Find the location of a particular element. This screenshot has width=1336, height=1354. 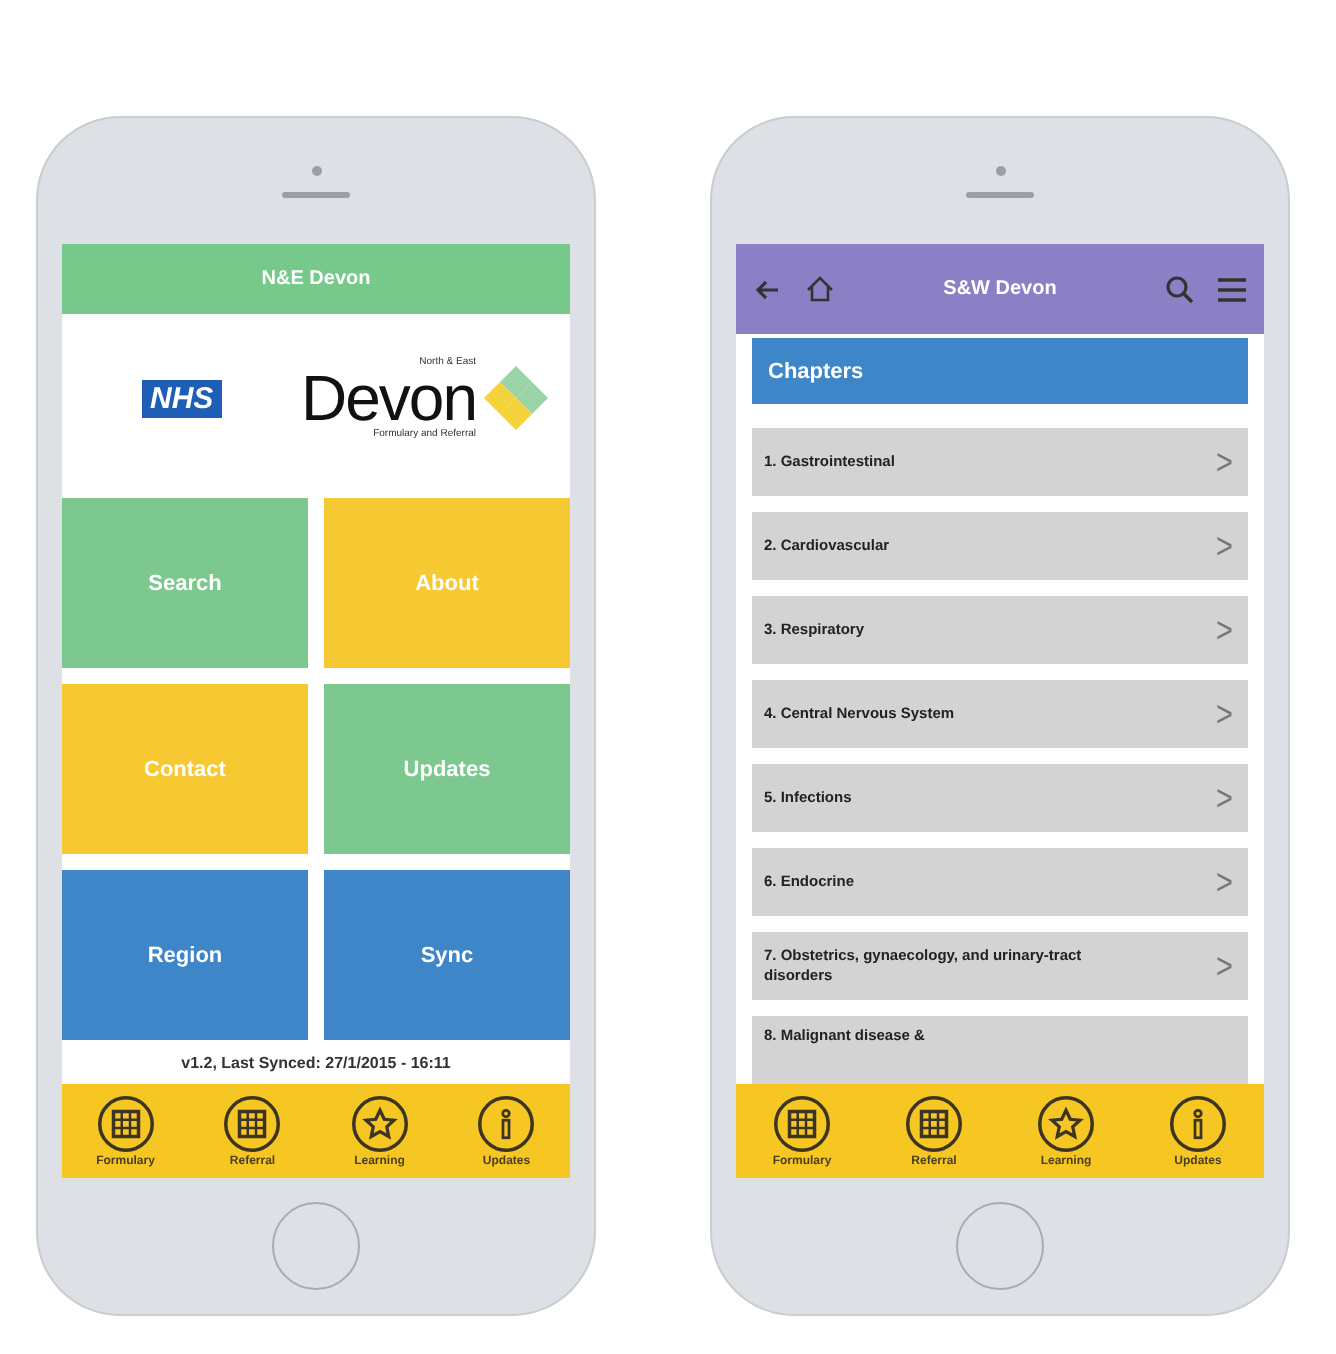

nhs-logo: NHS is located at coordinates (182, 398).